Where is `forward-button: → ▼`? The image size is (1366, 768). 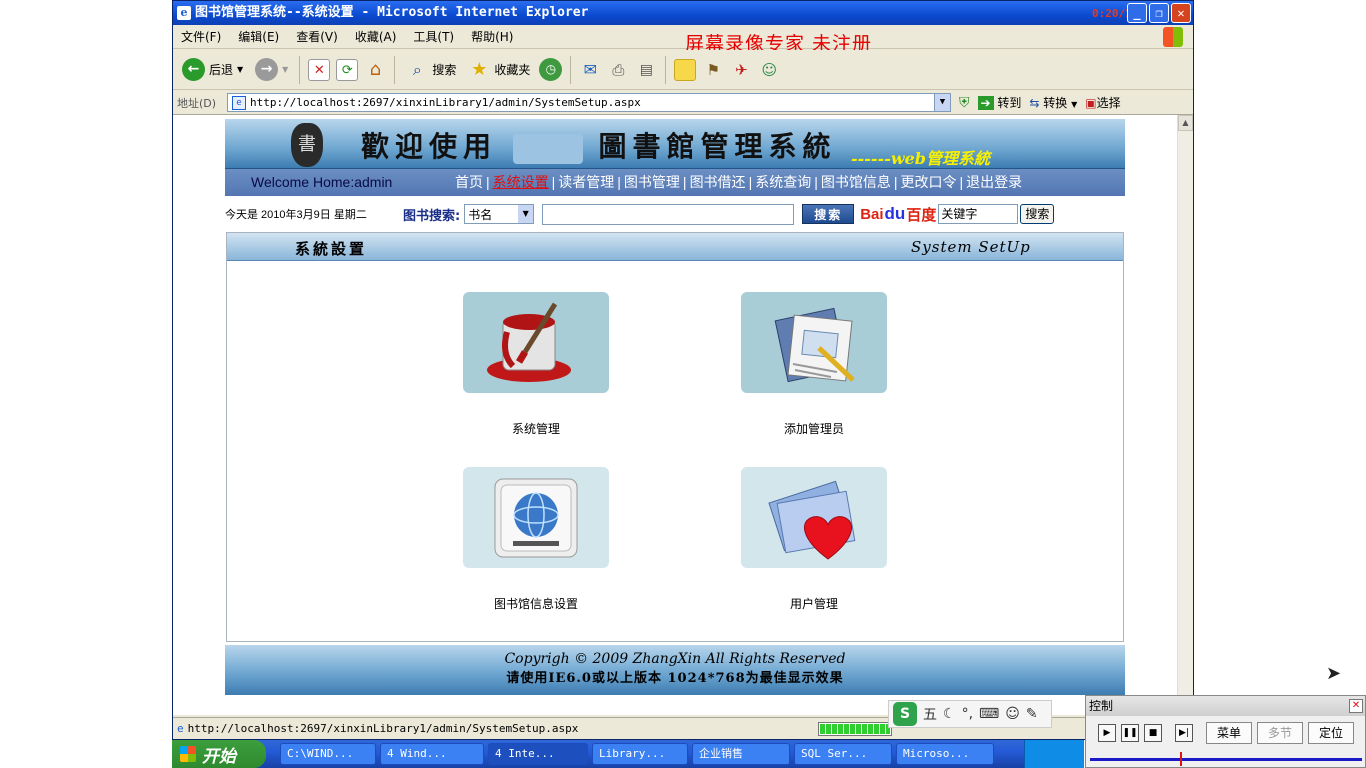
forward-button: → ▼ is located at coordinates (271, 70).